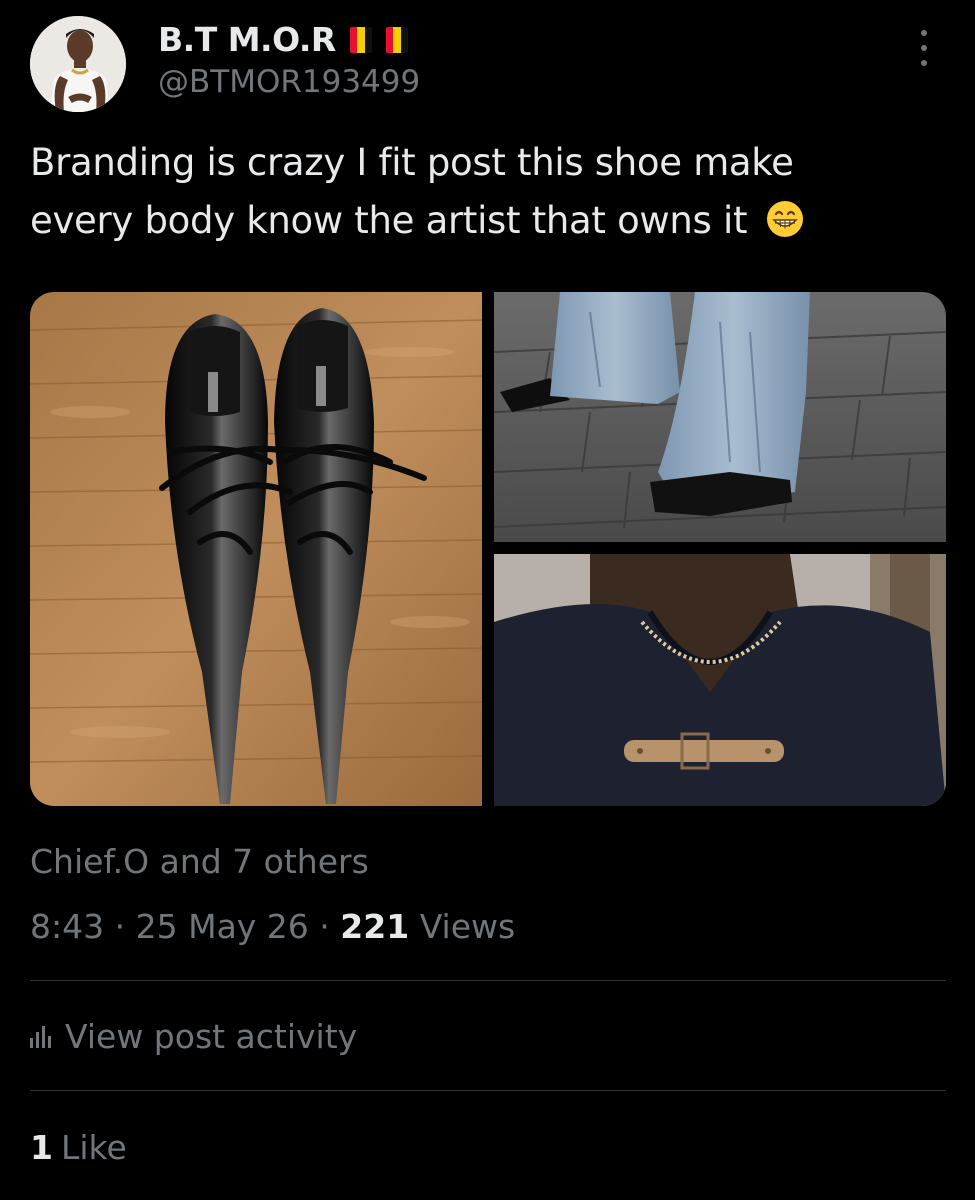  What do you see at coordinates (467, 926) in the screenshot?
I see `views-label: Views` at bounding box center [467, 926].